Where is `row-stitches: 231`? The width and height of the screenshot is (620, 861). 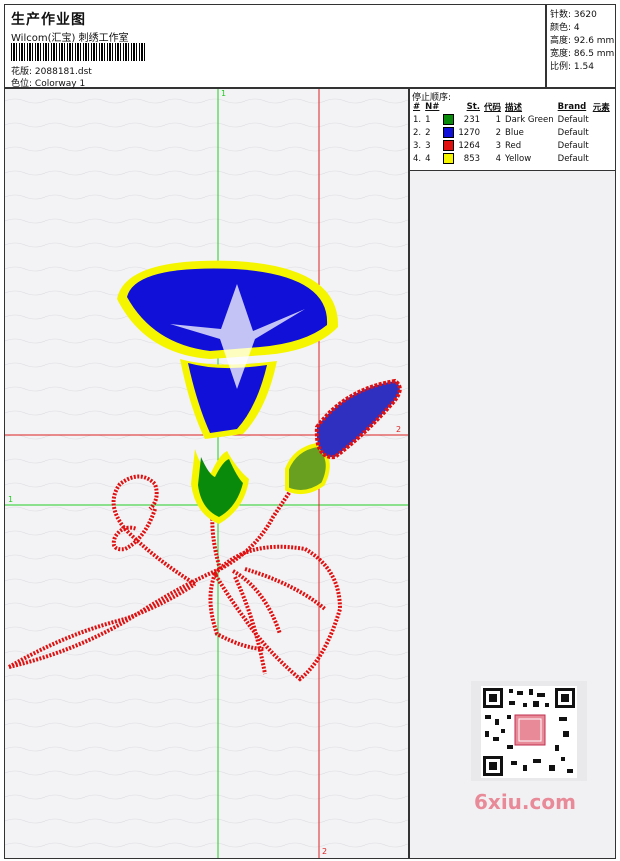 row-stitches: 231 is located at coordinates (472, 119).